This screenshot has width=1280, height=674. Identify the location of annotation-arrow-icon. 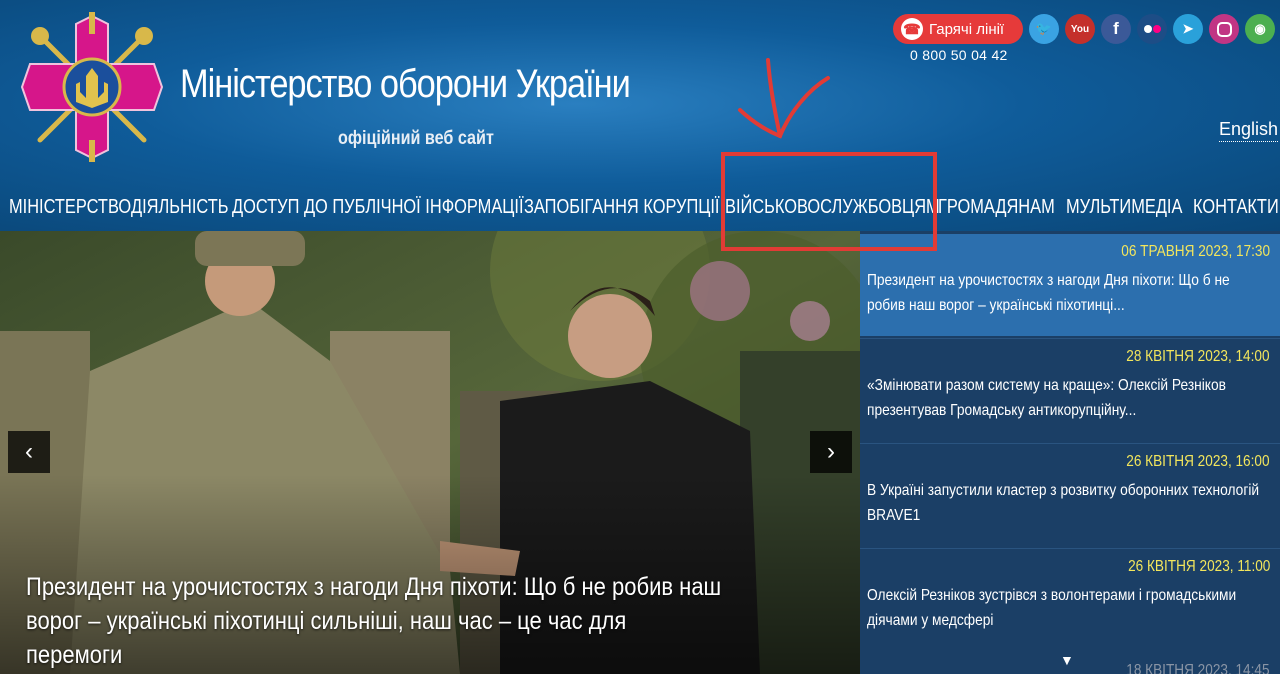
(784, 98).